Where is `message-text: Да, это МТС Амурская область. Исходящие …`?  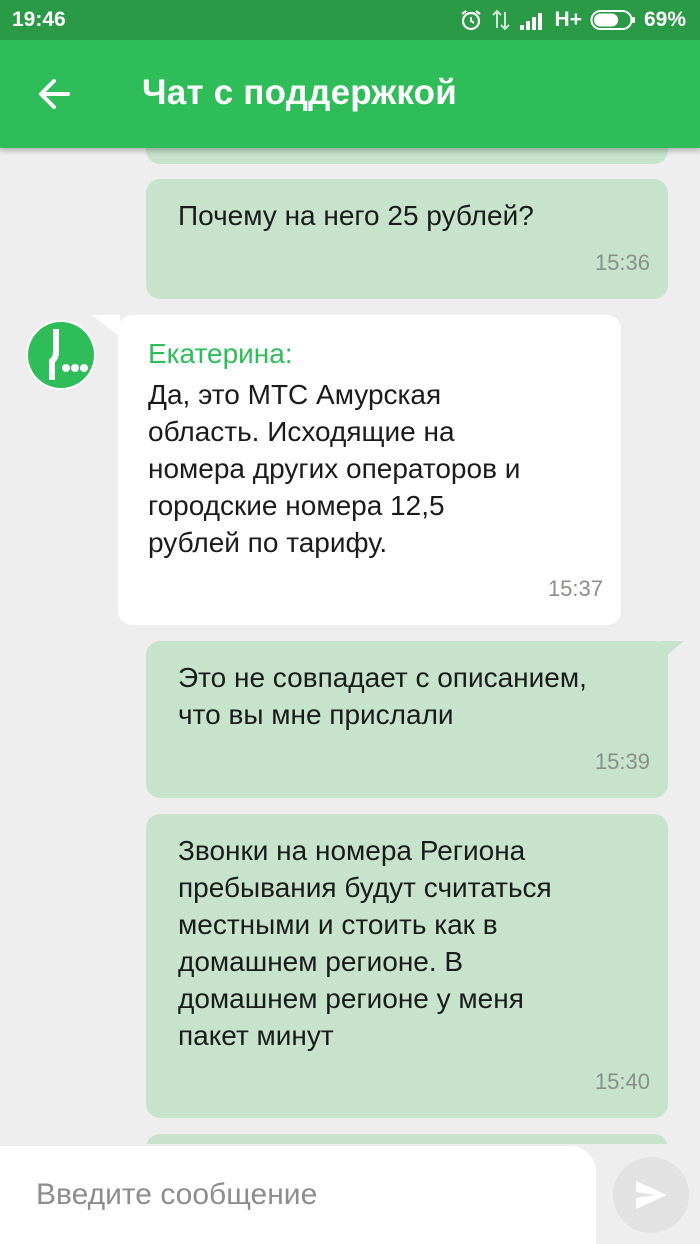 message-text: Да, это МТС Амурская область. Исходящие … is located at coordinates (334, 468).